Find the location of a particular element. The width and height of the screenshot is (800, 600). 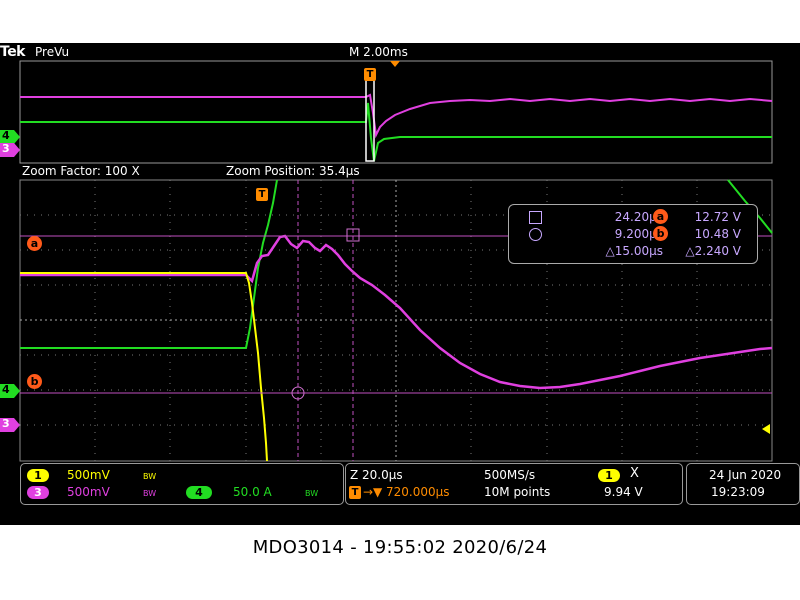

cursor-b-marker: b is located at coordinates (34, 381).